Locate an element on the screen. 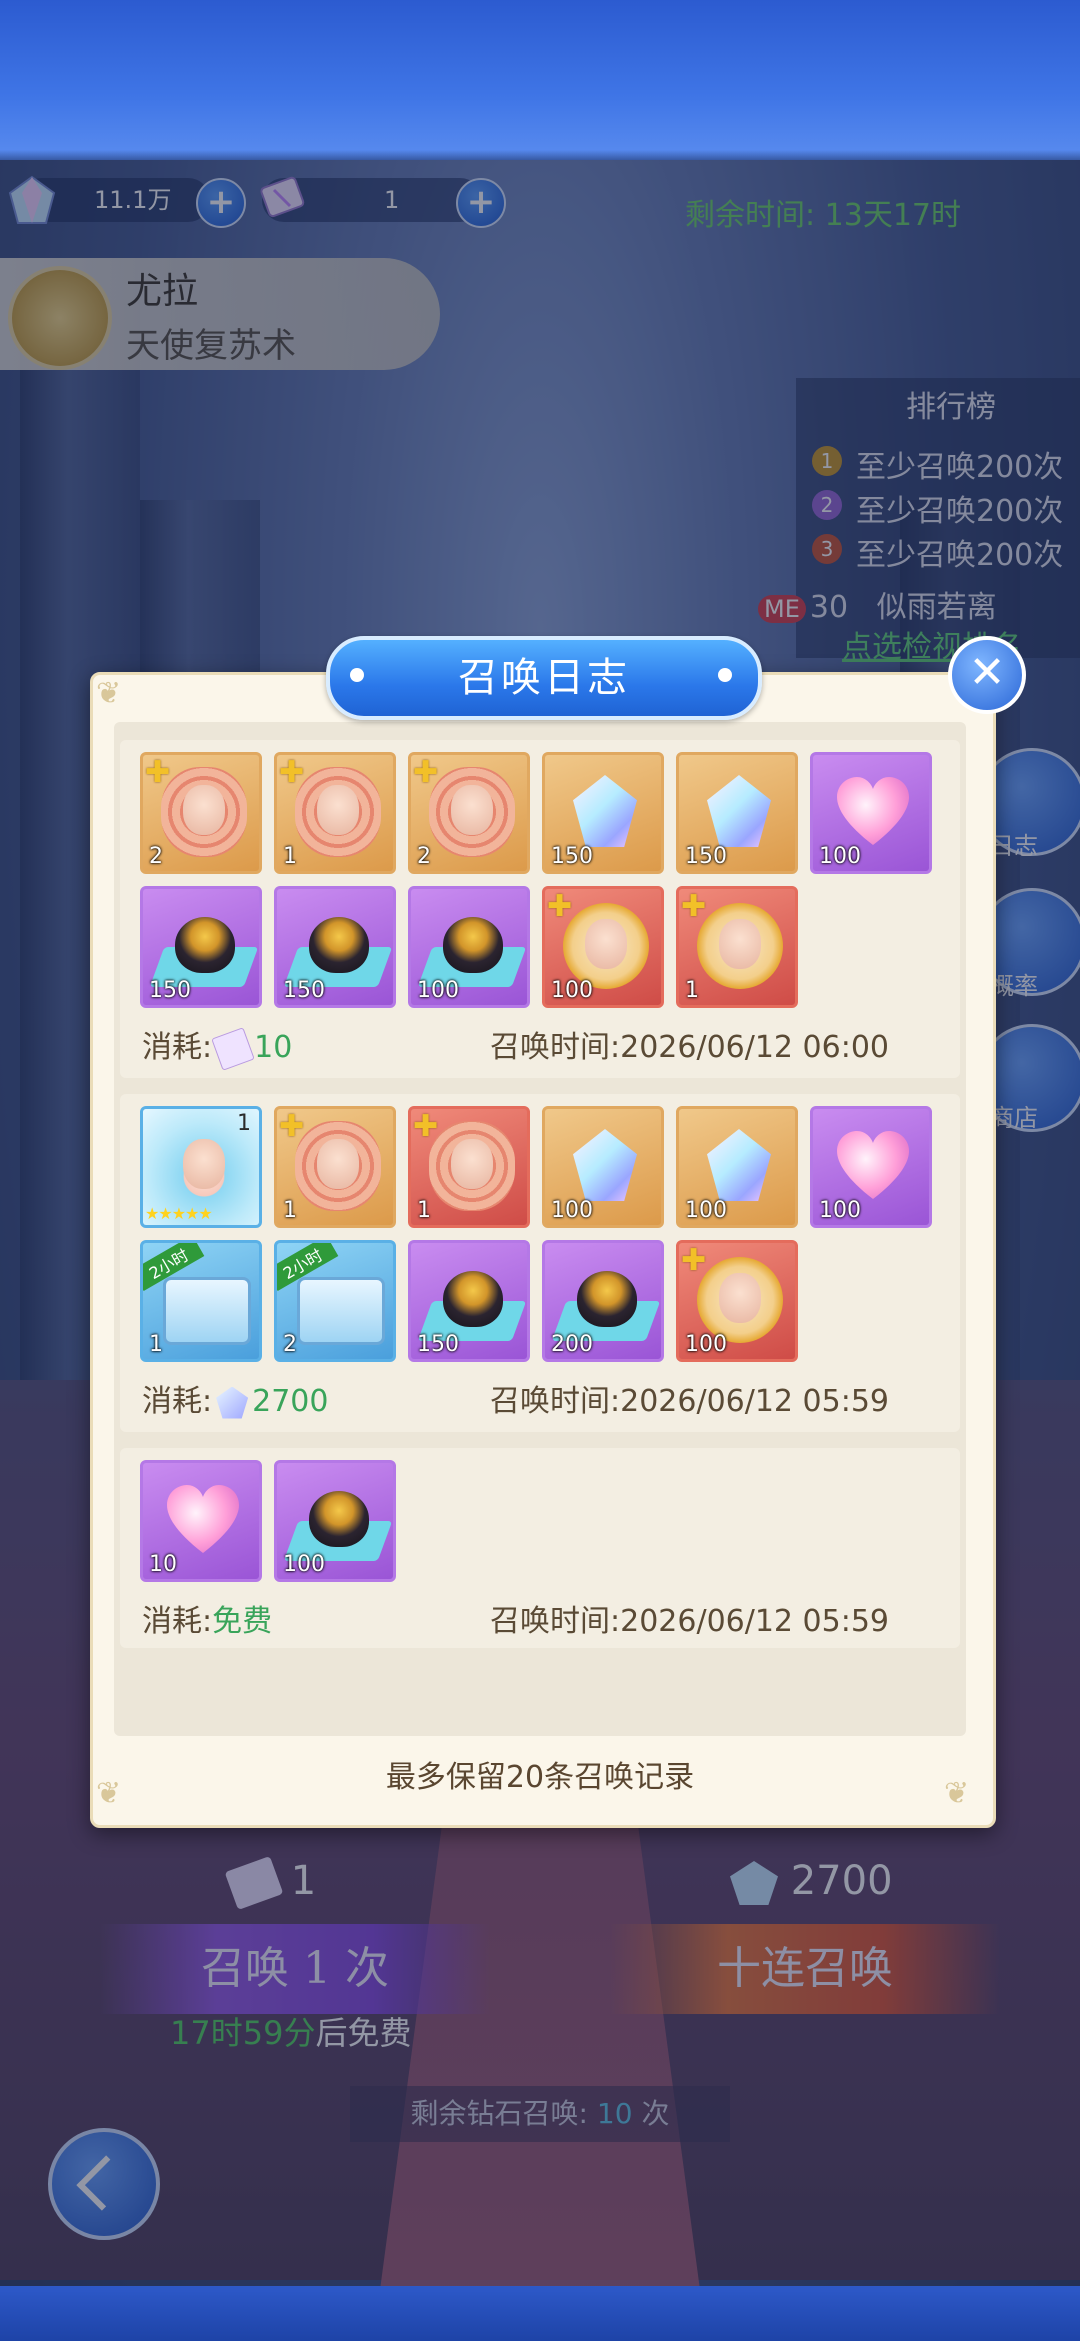 This screenshot has width=1080, height=2341. record-cost: 消耗:免费 is located at coordinates (207, 1618).